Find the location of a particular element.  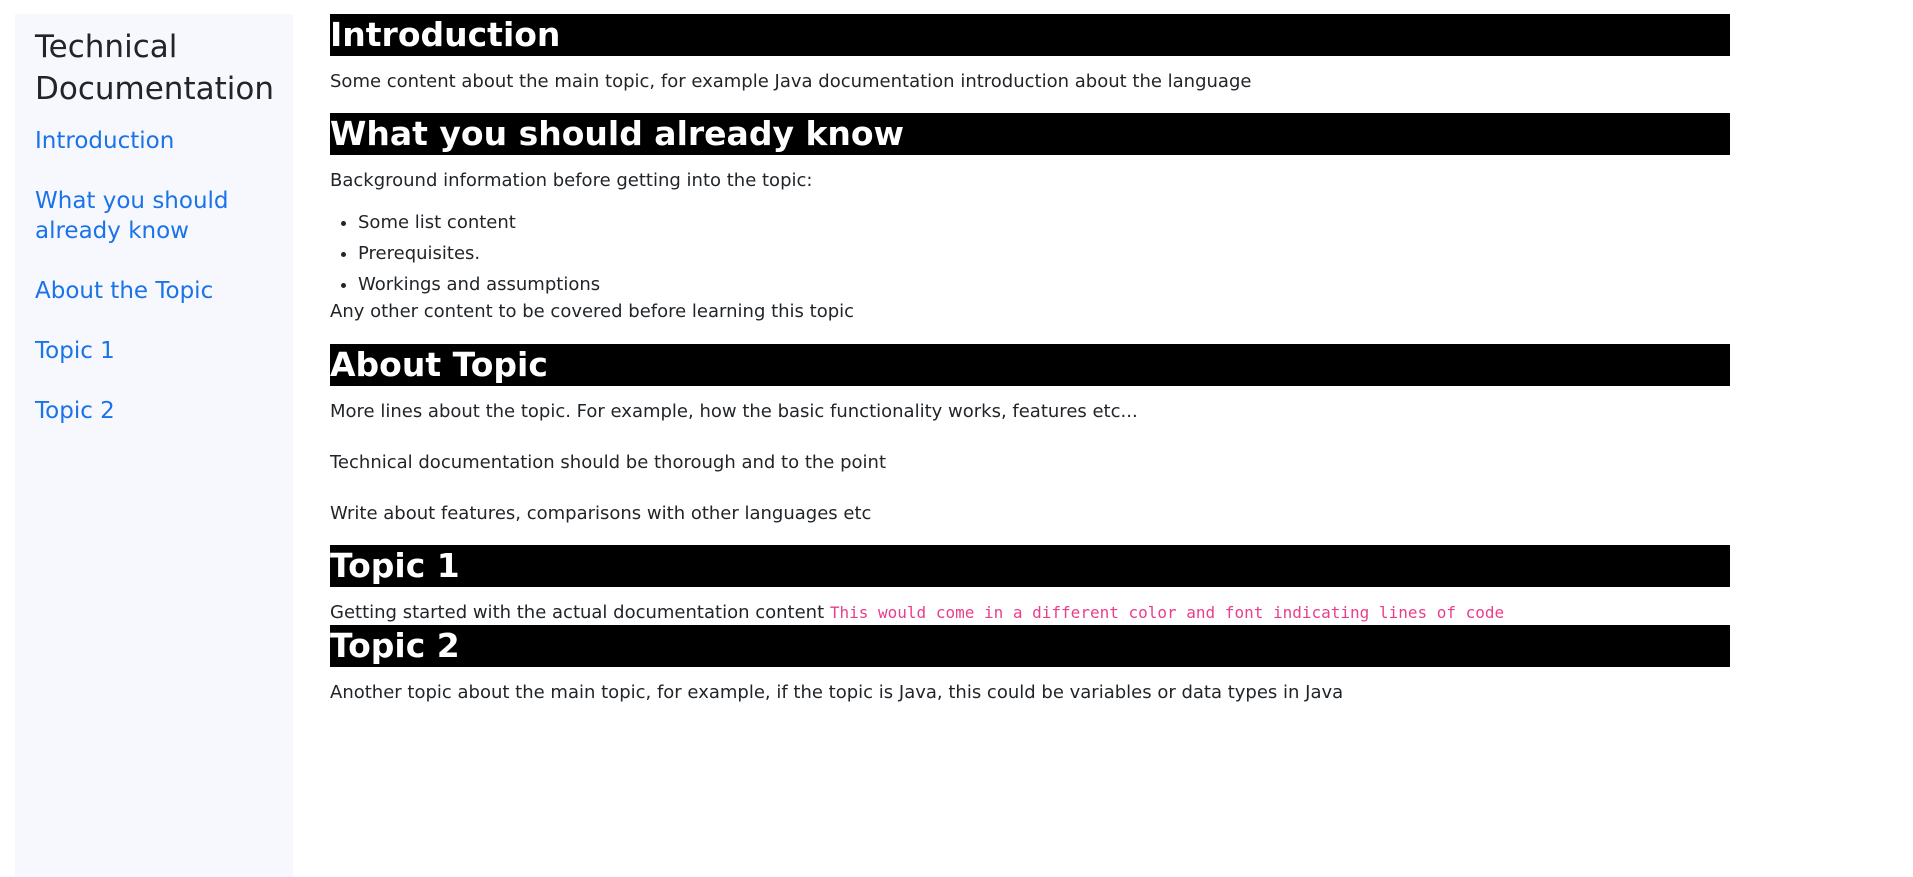

nav-item-topic-2: Topic 2 is located at coordinates (164, 411).